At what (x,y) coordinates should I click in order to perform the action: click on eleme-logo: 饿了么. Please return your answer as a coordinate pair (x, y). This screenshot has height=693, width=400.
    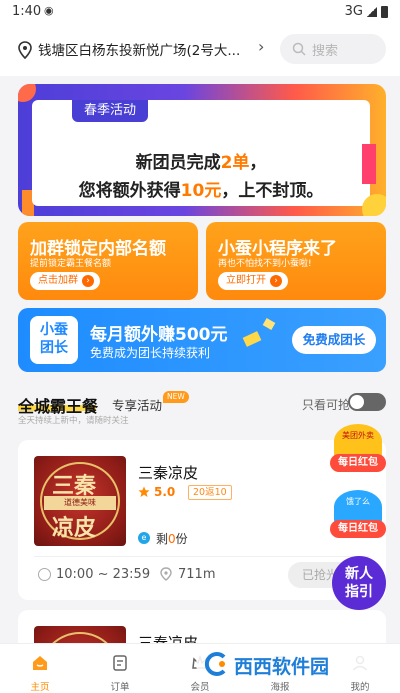
    Looking at the image, I should click on (358, 501).